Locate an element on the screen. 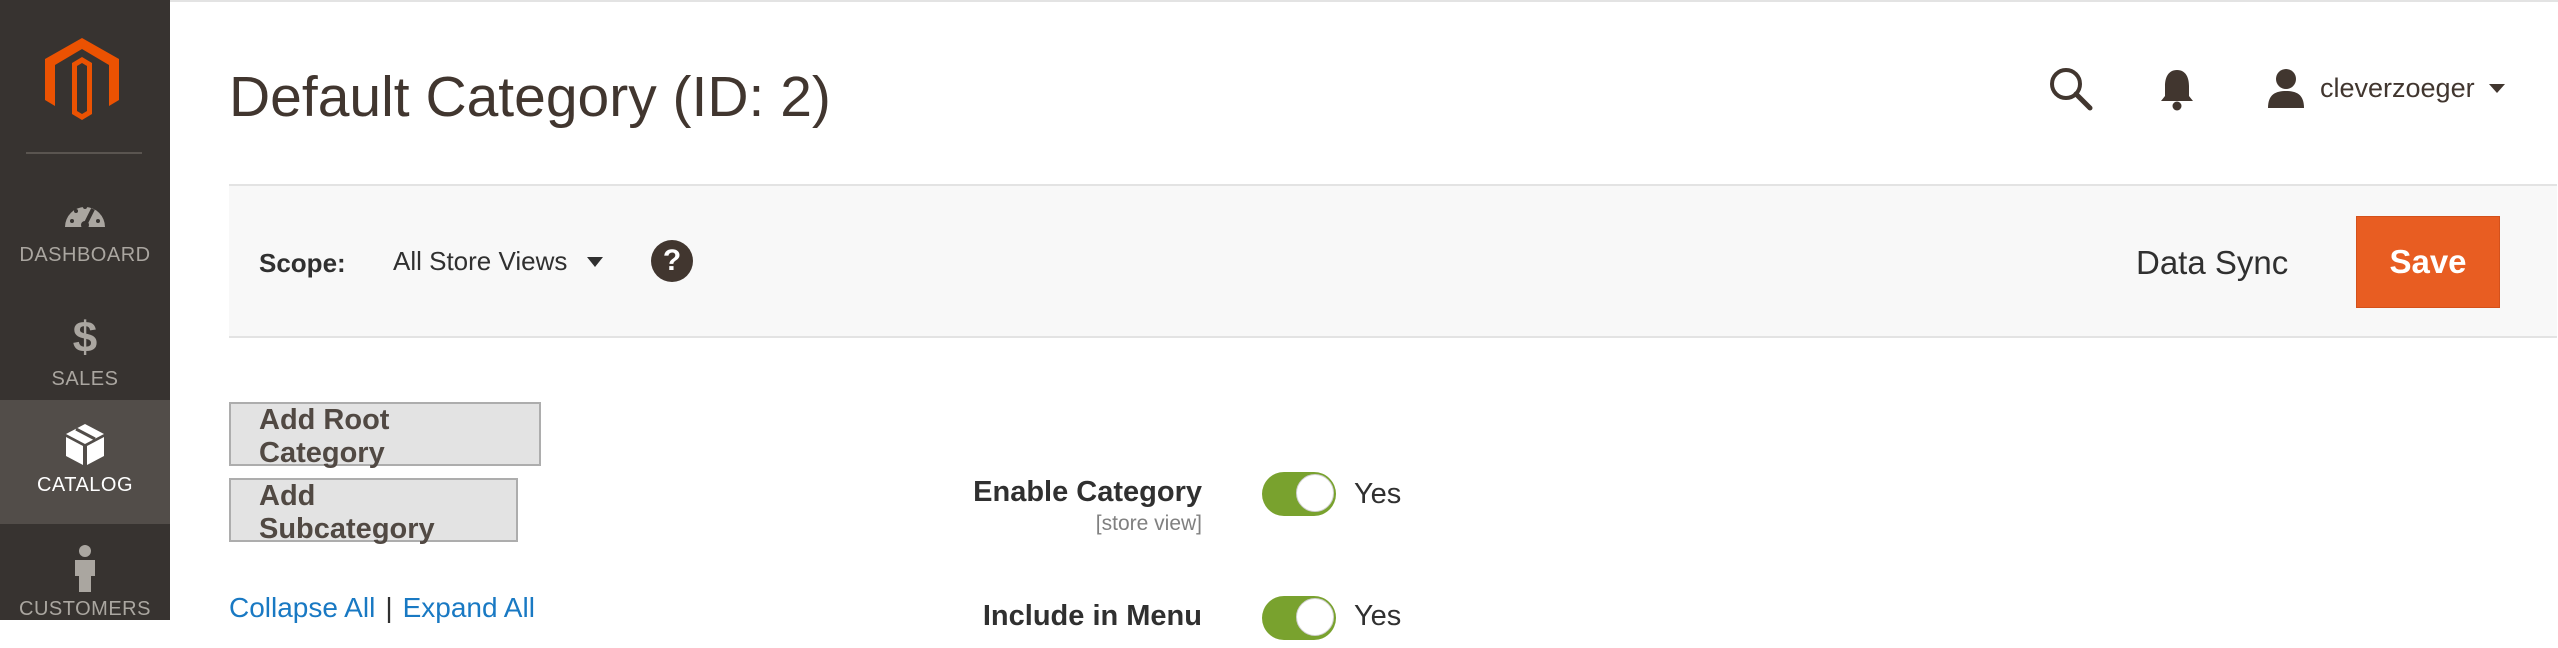 Image resolution: width=2558 pixels, height=648 pixels. magento-logo-icon is located at coordinates (82, 79).